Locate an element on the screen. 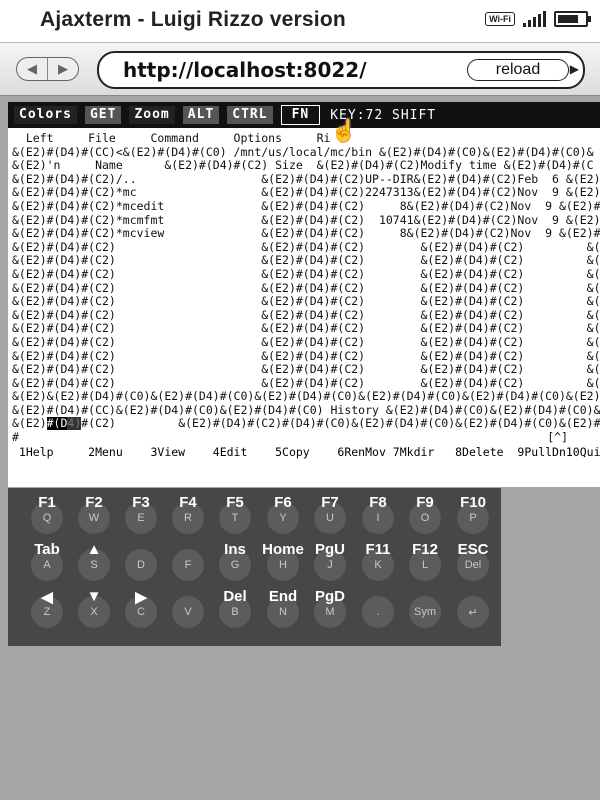 Image resolution: width=600 pixels, height=800 pixels. key-f: F is located at coordinates (188, 561).